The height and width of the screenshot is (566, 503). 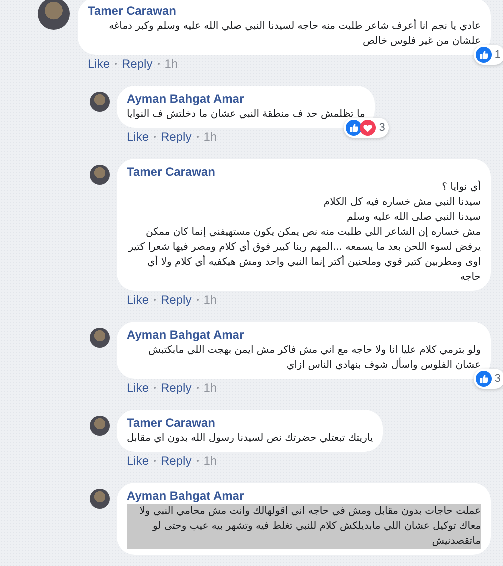 What do you see at coordinates (250, 439) in the screenshot?
I see `comment-text: ياريتك تبعتلي حضرتك نص لسيدنا رسول الله بدون اي مقابل` at bounding box center [250, 439].